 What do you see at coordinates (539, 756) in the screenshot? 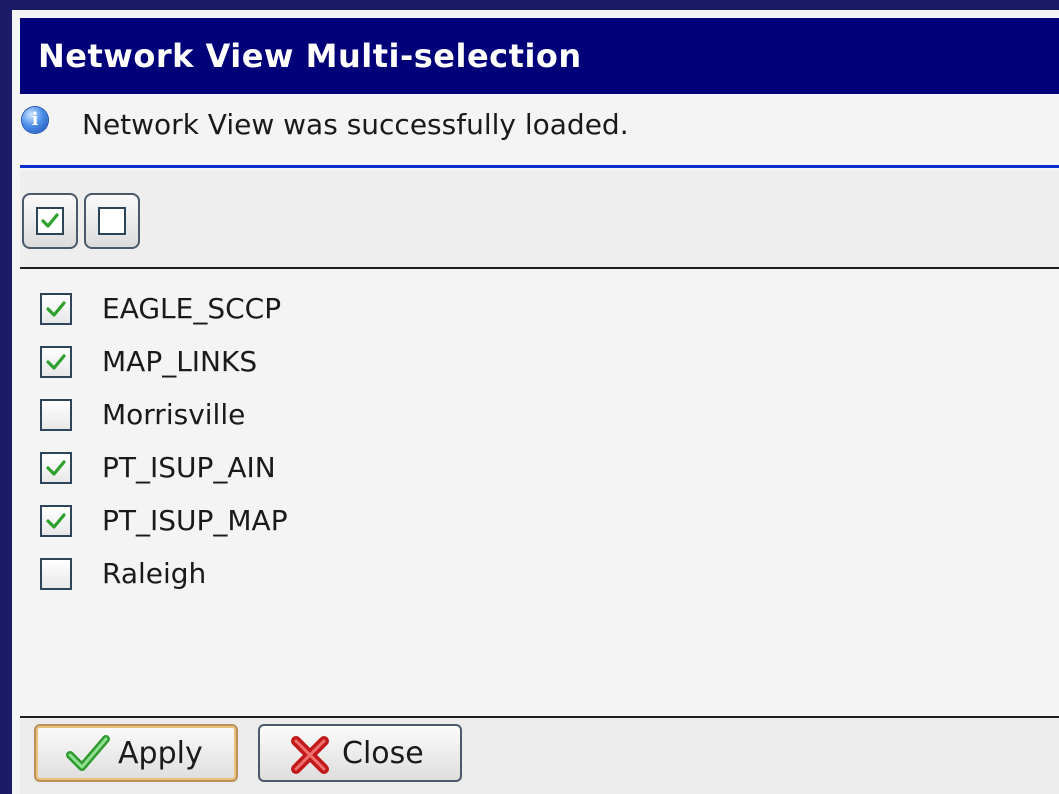
I see `dialog-footer: Apply Close` at bounding box center [539, 756].